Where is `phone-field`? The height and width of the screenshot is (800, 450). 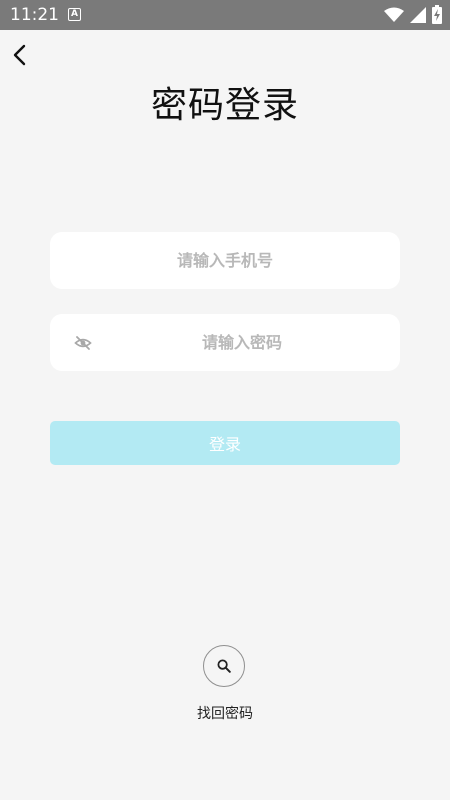
phone-field is located at coordinates (225, 260).